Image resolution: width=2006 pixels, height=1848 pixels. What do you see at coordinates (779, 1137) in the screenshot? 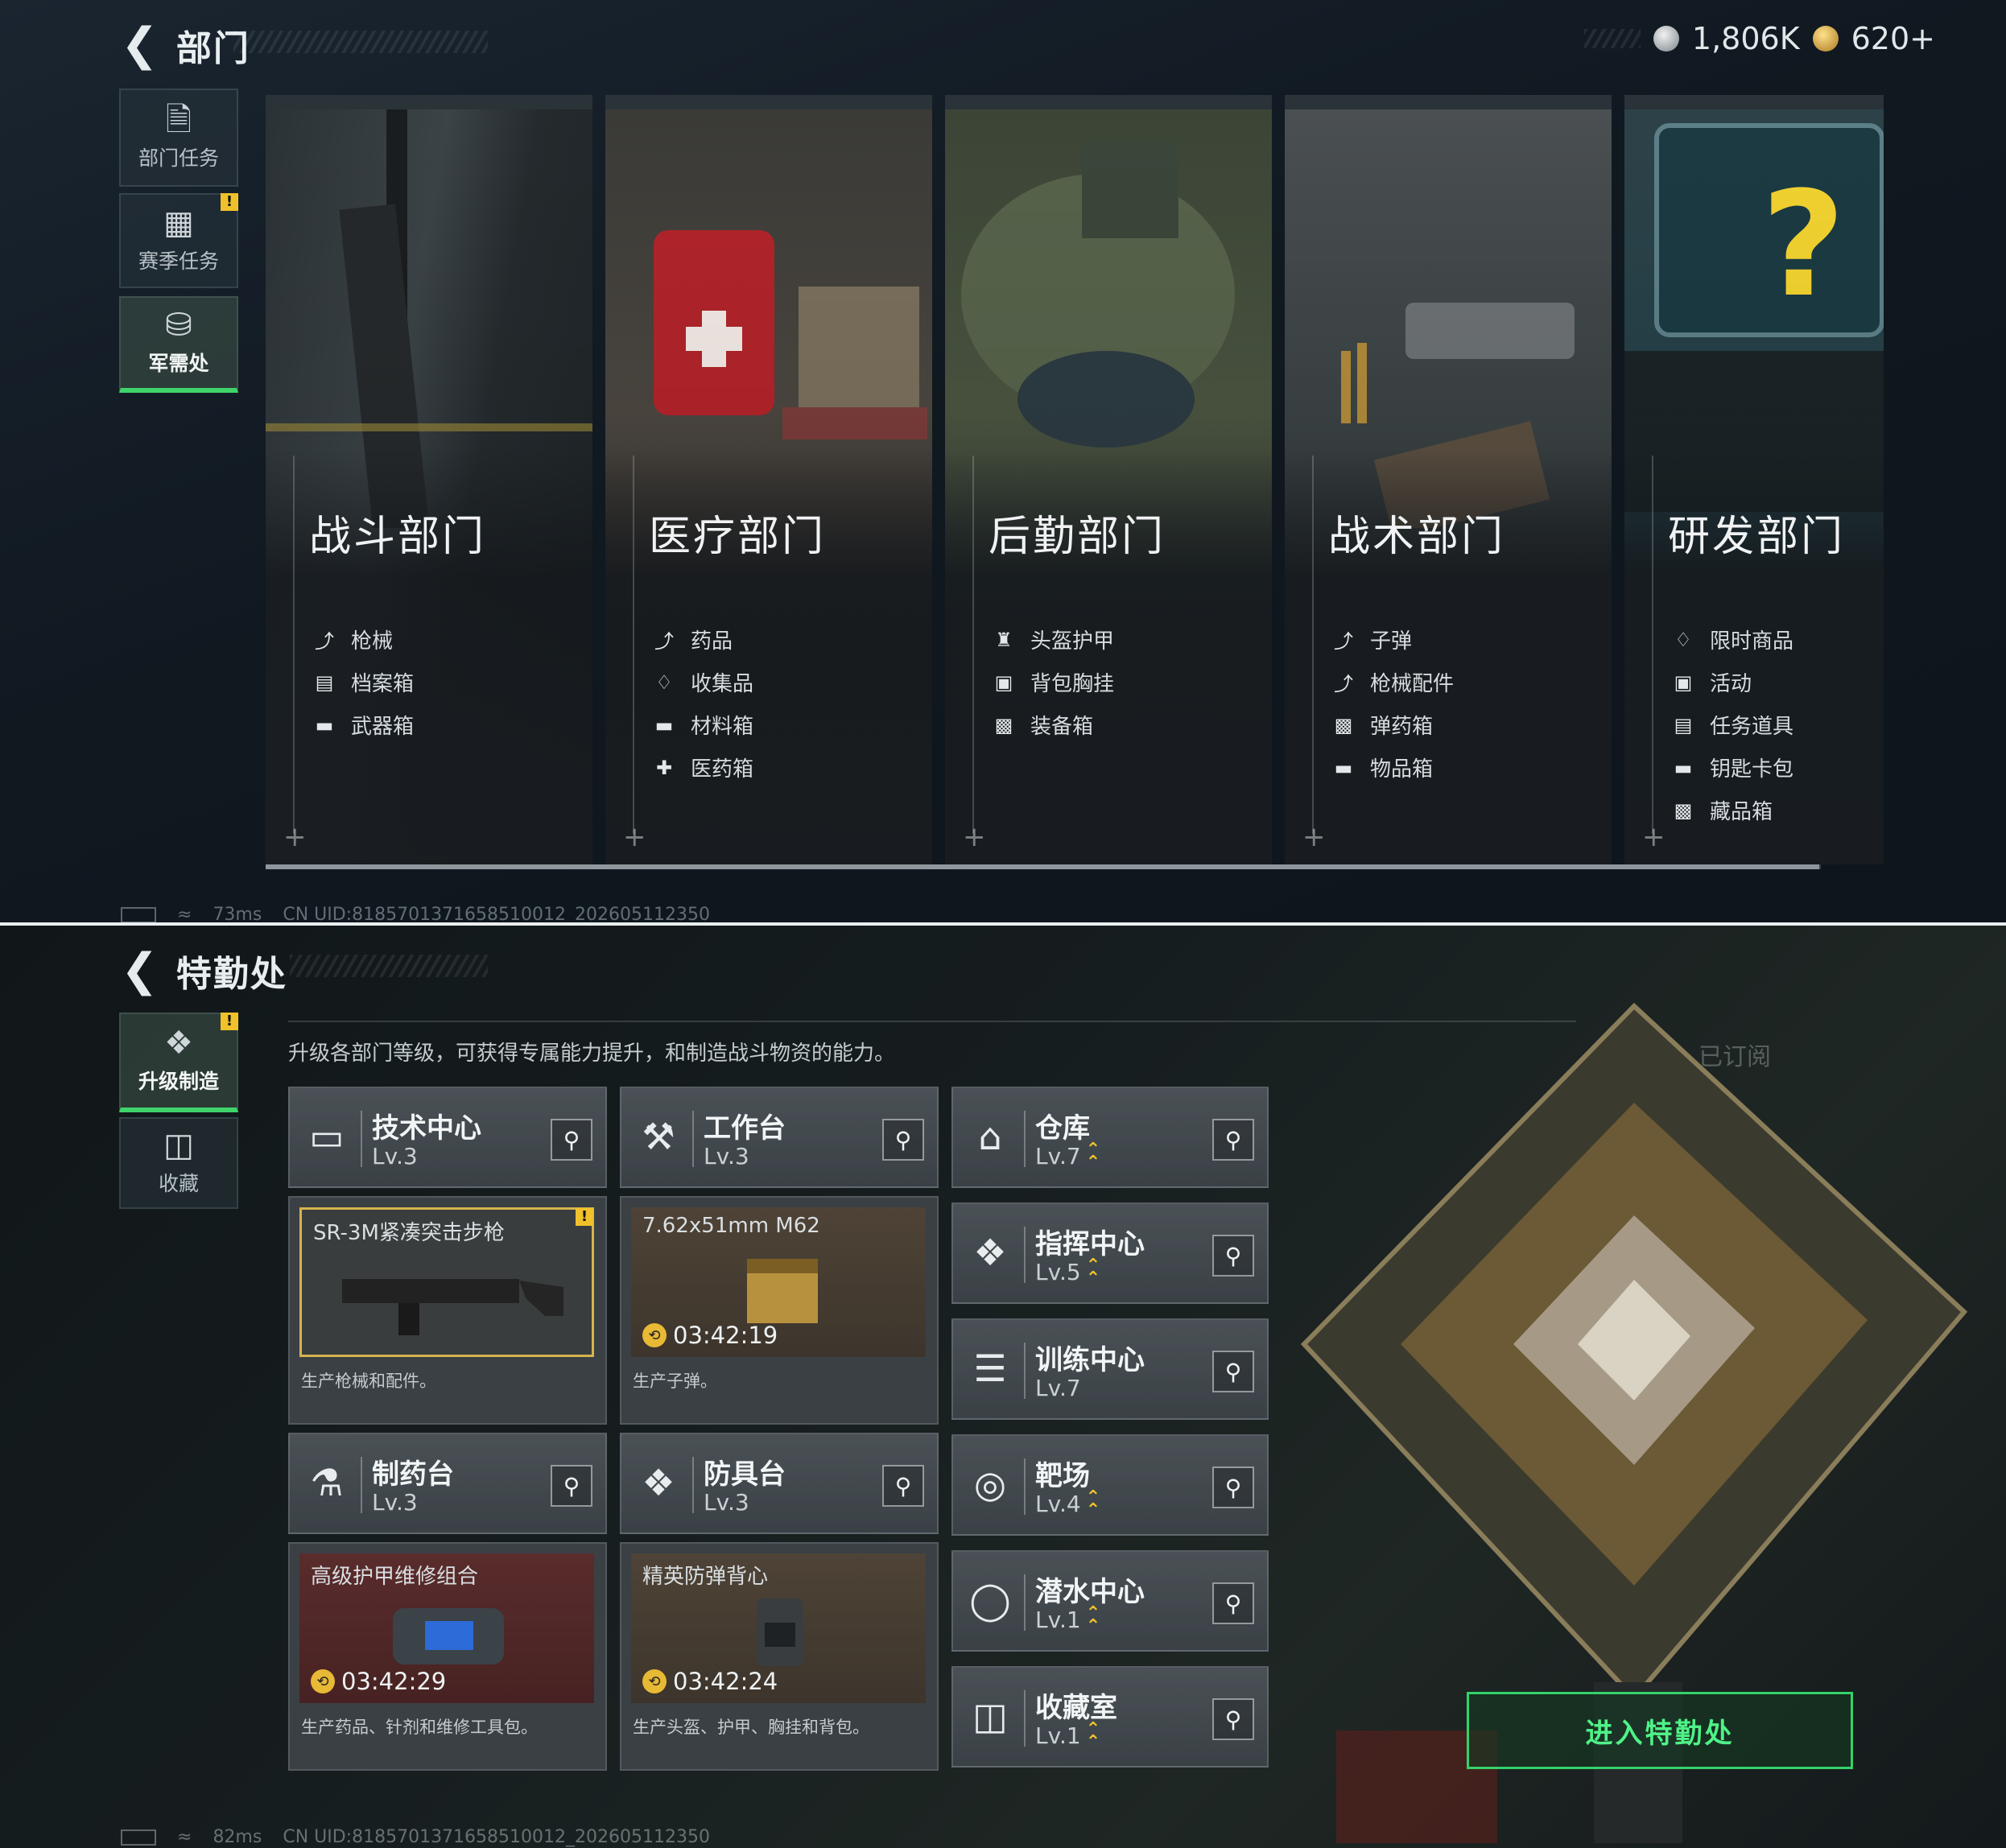
I see `facility-workbench: ⚒ 工作台 Lv.3 ⚲` at bounding box center [779, 1137].